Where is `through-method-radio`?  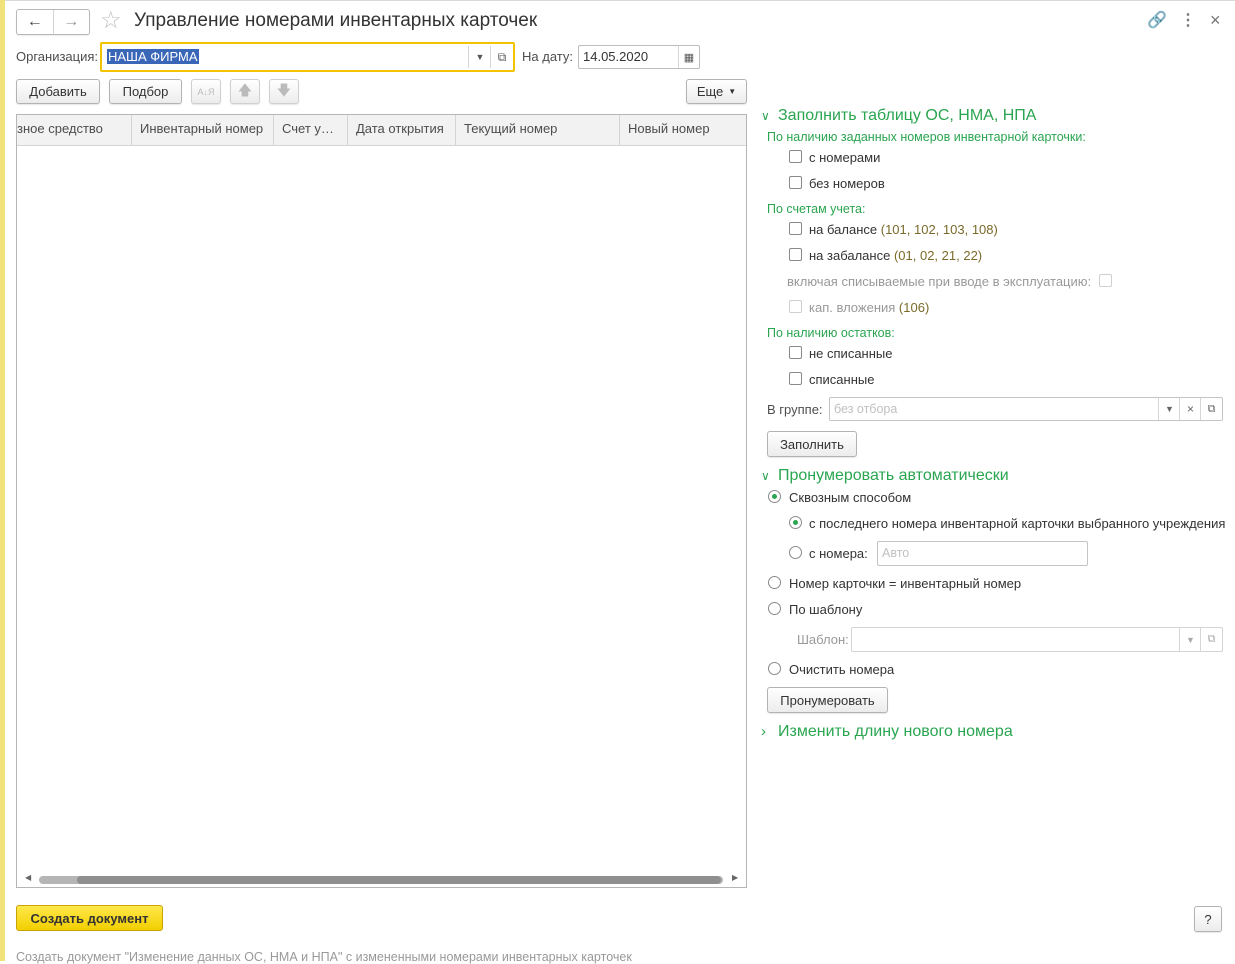 through-method-radio is located at coordinates (774, 496).